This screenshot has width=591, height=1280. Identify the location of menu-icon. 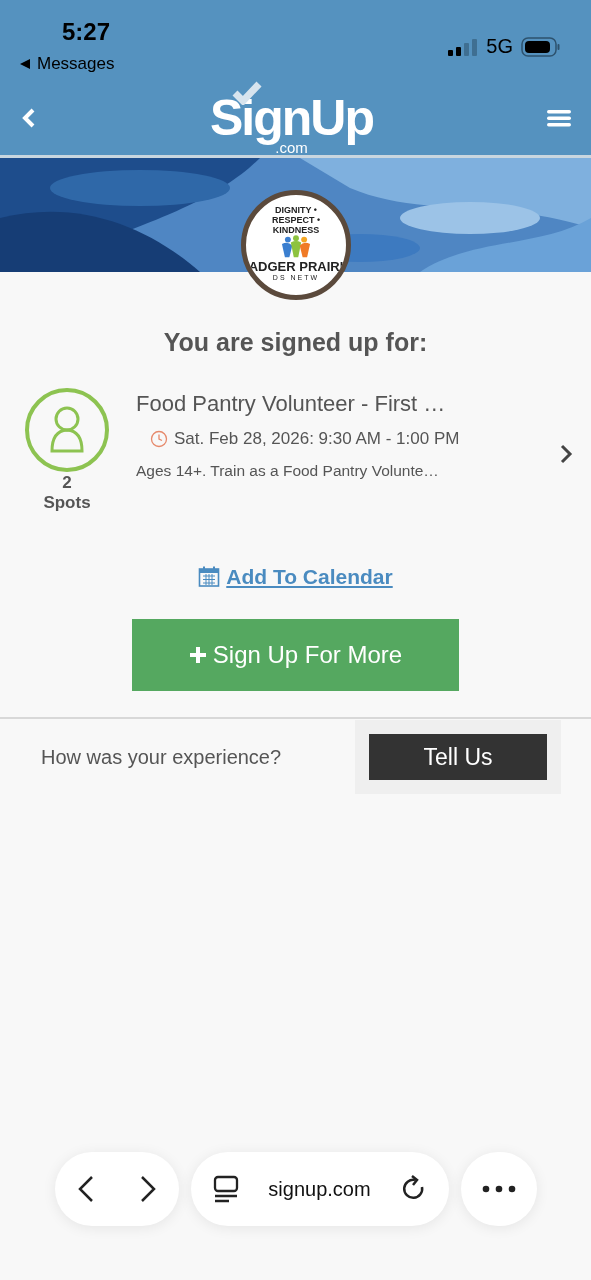
(559, 117).